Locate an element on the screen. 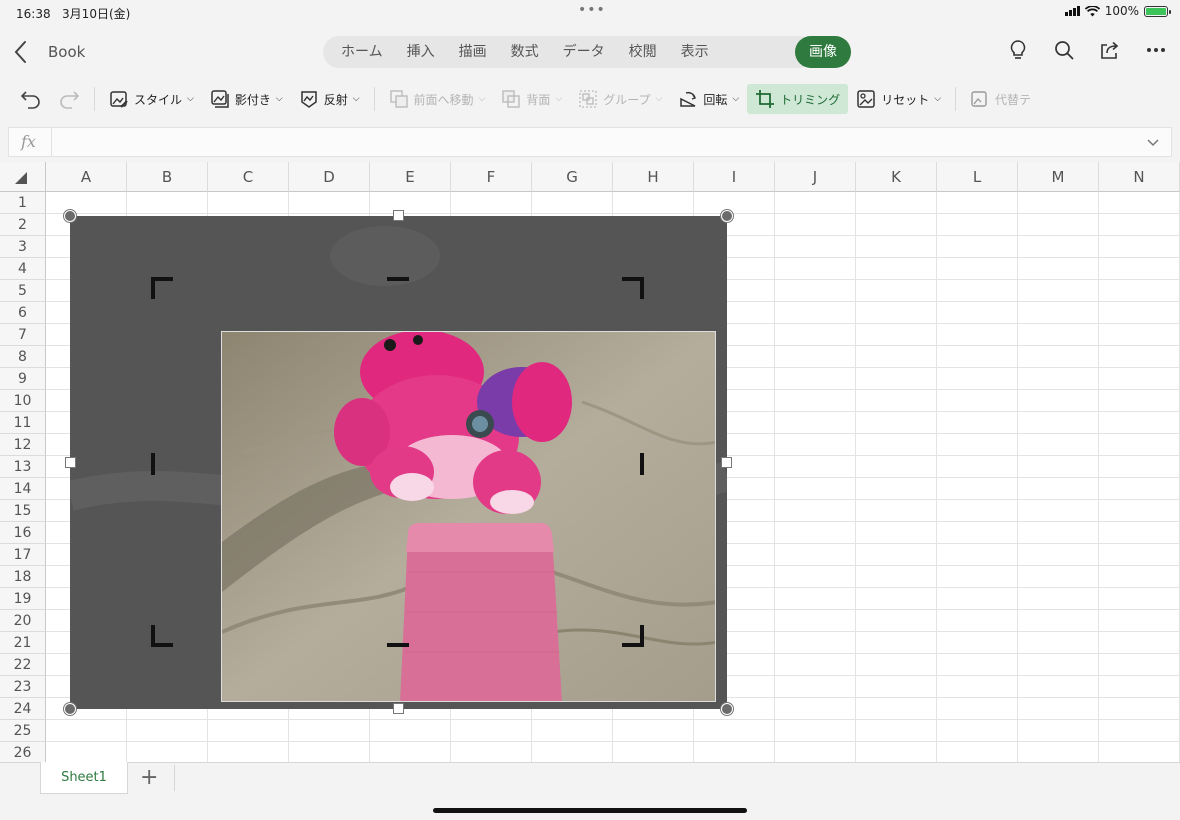 The width and height of the screenshot is (1180, 820). row-header: 5 is located at coordinates (23, 291).